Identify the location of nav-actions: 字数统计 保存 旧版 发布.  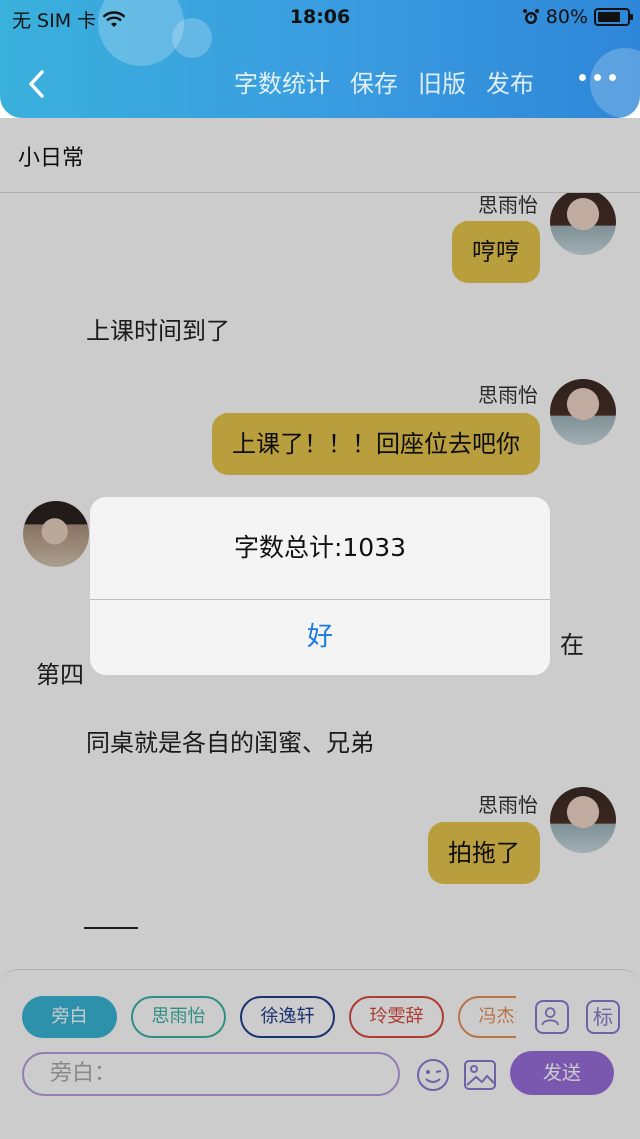
(384, 84).